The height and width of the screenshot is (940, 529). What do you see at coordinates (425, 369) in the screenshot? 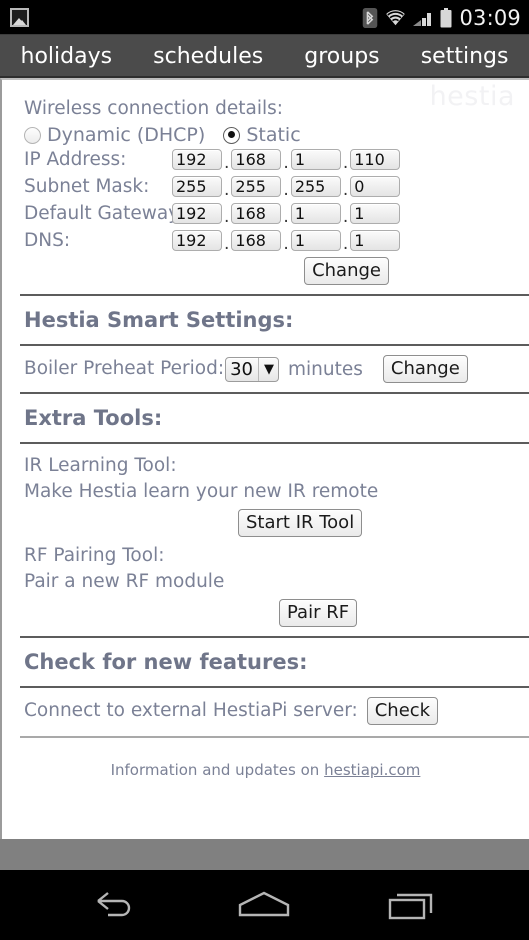
I see `boiler-preheat-change-button: Change` at bounding box center [425, 369].